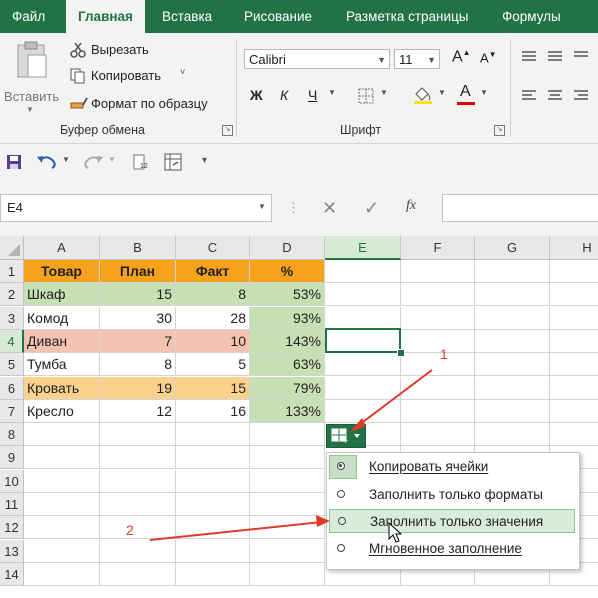 This screenshot has width=598, height=598. Describe the element at coordinates (213, 364) in the screenshot. I see `cell-c5: 5` at that location.